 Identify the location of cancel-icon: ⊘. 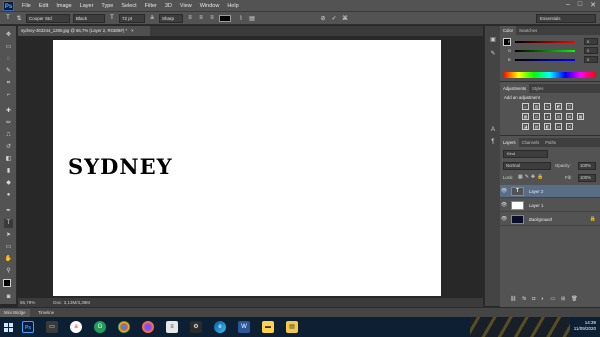
(323, 18).